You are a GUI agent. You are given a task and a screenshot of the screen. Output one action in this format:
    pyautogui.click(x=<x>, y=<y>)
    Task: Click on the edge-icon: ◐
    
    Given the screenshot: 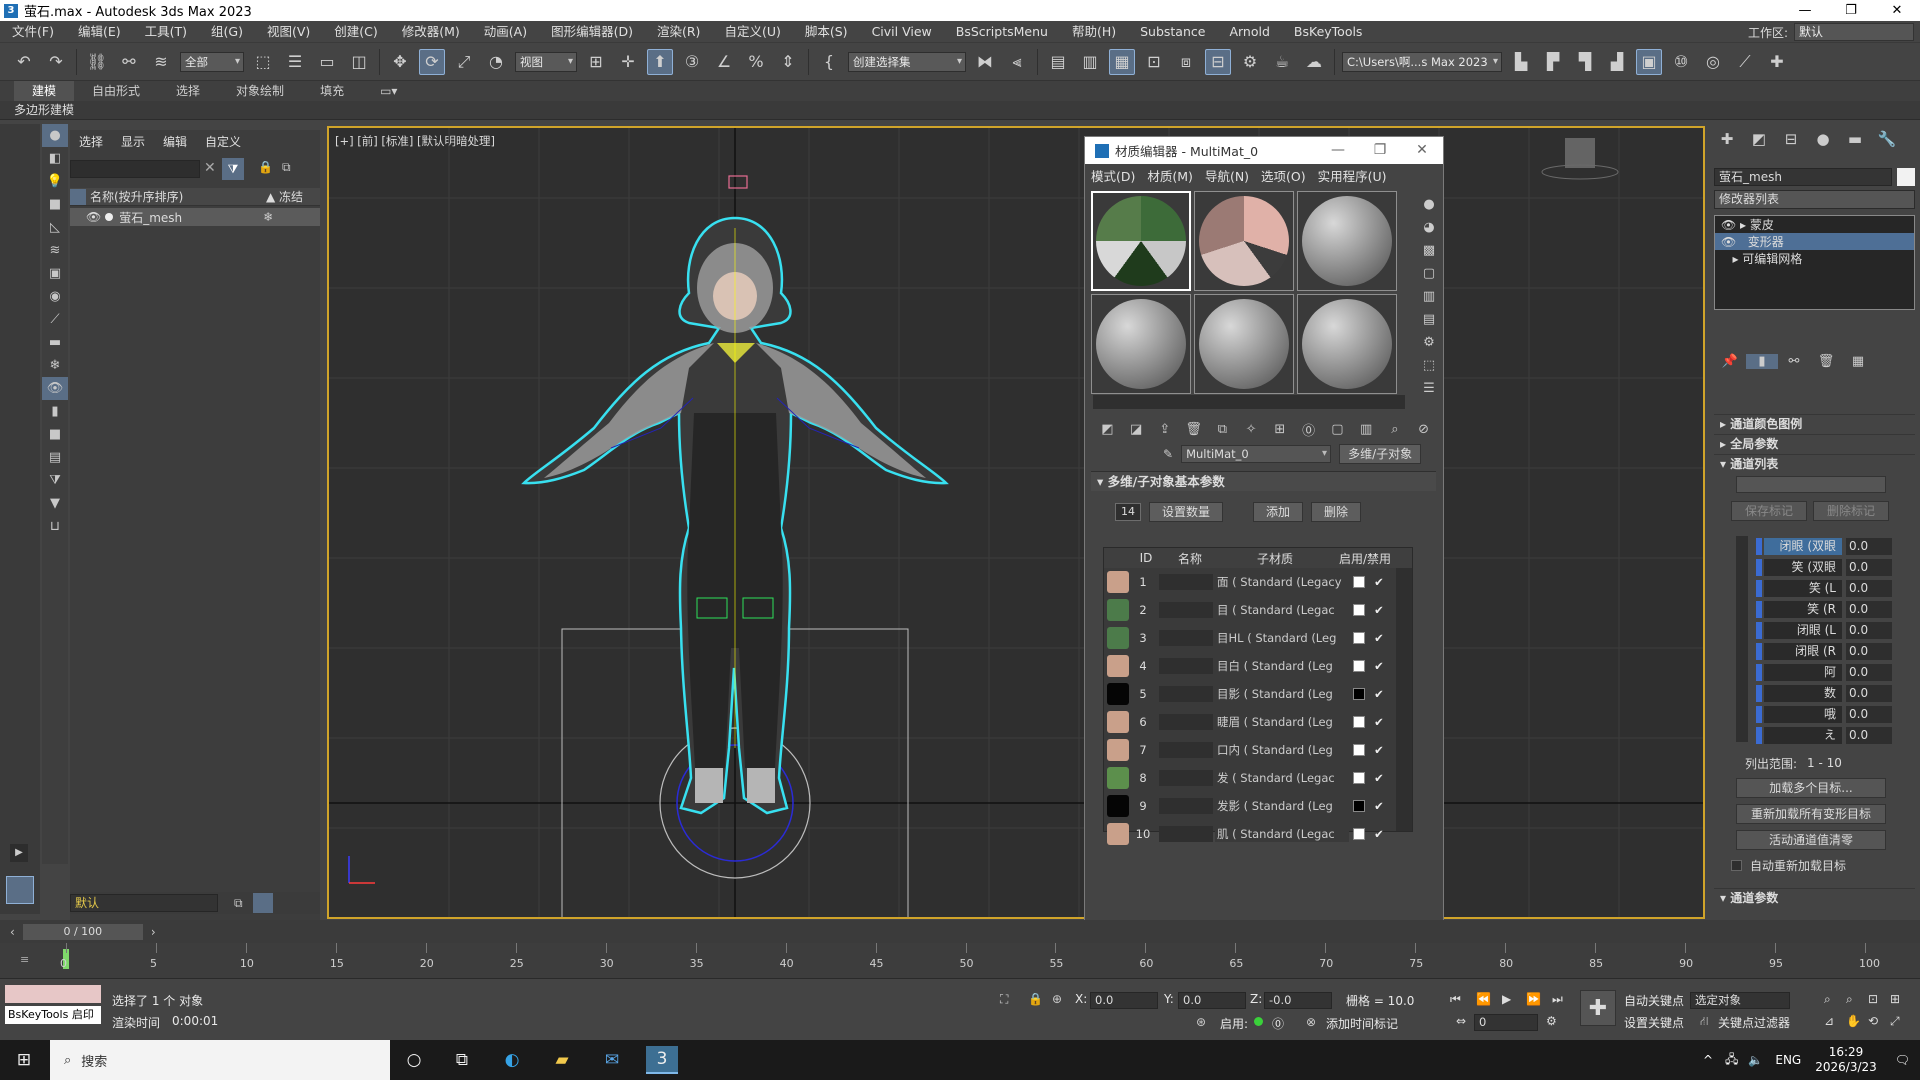 What is the action you would take?
    pyautogui.click(x=512, y=1060)
    